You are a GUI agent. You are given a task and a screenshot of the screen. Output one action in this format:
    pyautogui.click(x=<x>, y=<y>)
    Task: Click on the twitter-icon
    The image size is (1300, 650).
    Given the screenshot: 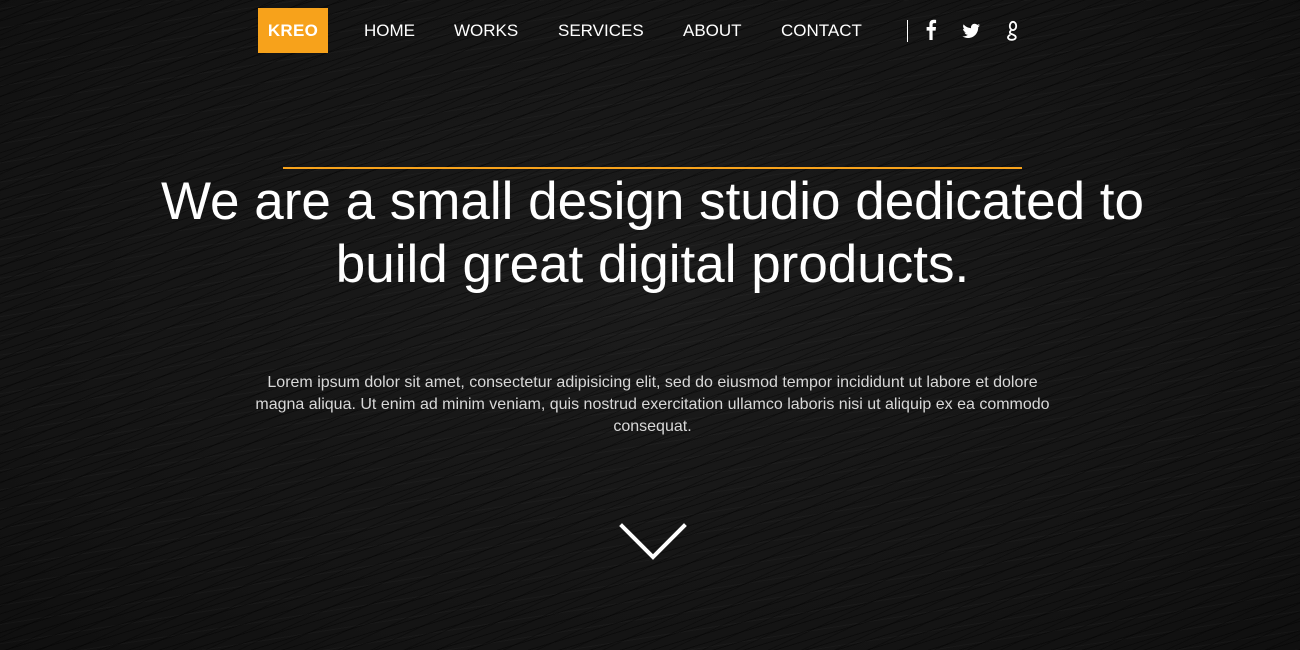 What is the action you would take?
    pyautogui.click(x=971, y=30)
    